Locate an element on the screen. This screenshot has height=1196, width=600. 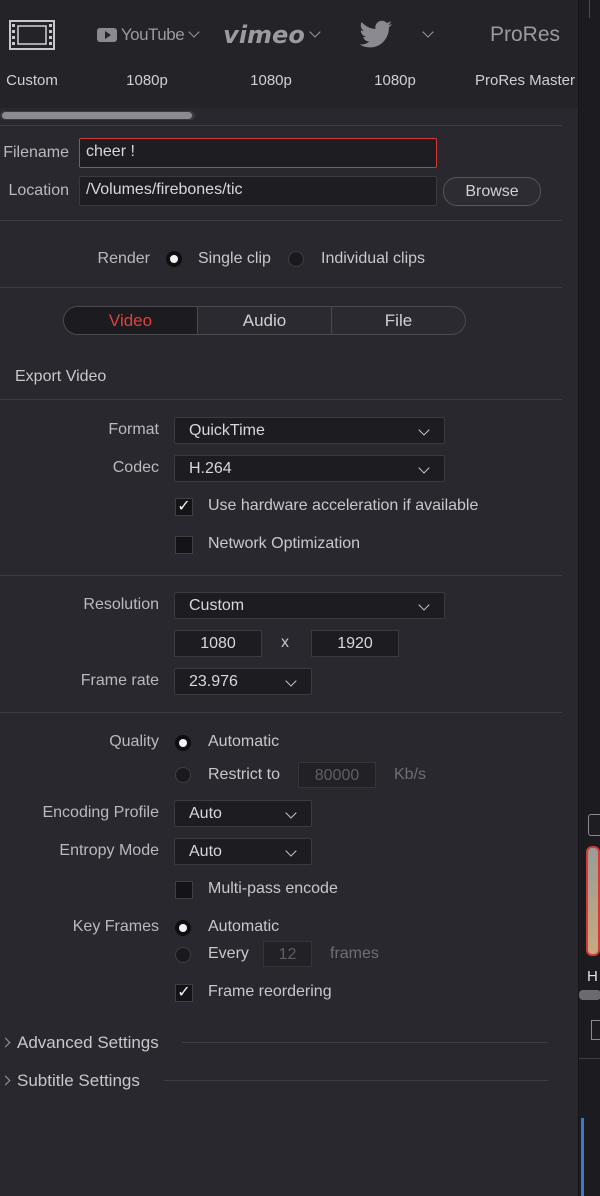
preset-twitter: 1080p is located at coordinates (395, 57).